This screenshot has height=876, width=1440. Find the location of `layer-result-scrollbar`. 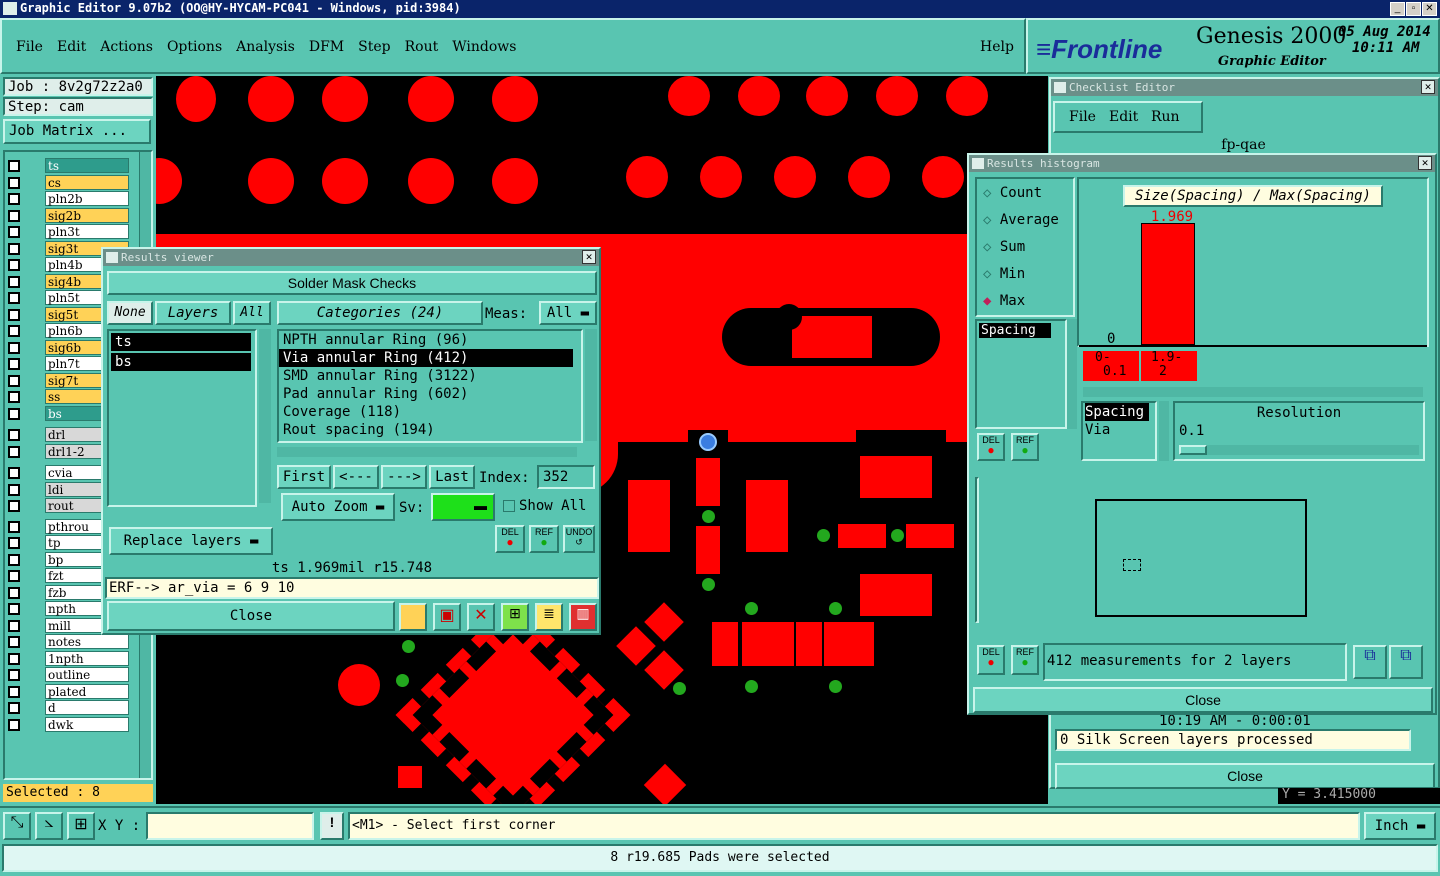

layer-result-scrollbar is located at coordinates (265, 416).